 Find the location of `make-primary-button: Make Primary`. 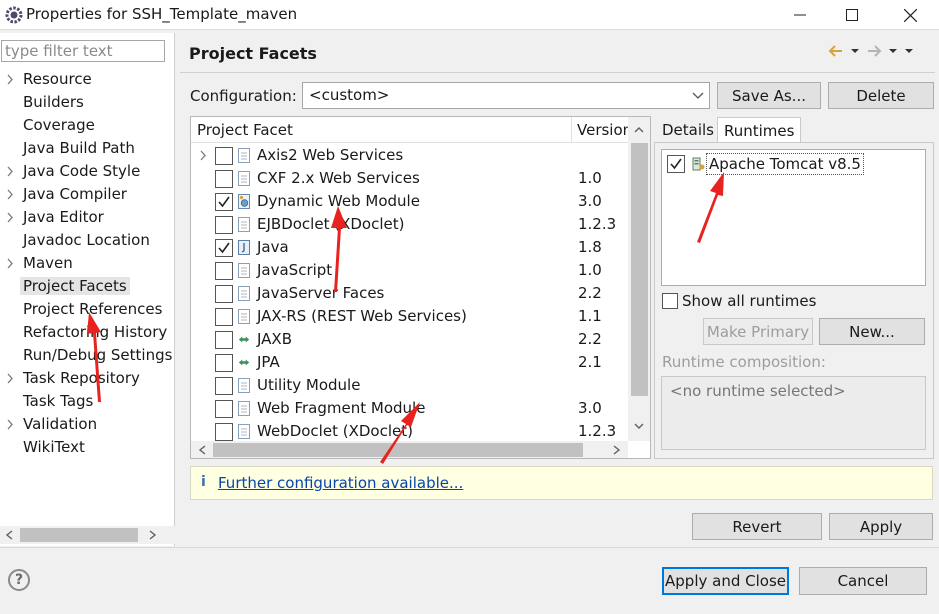

make-primary-button: Make Primary is located at coordinates (758, 331).